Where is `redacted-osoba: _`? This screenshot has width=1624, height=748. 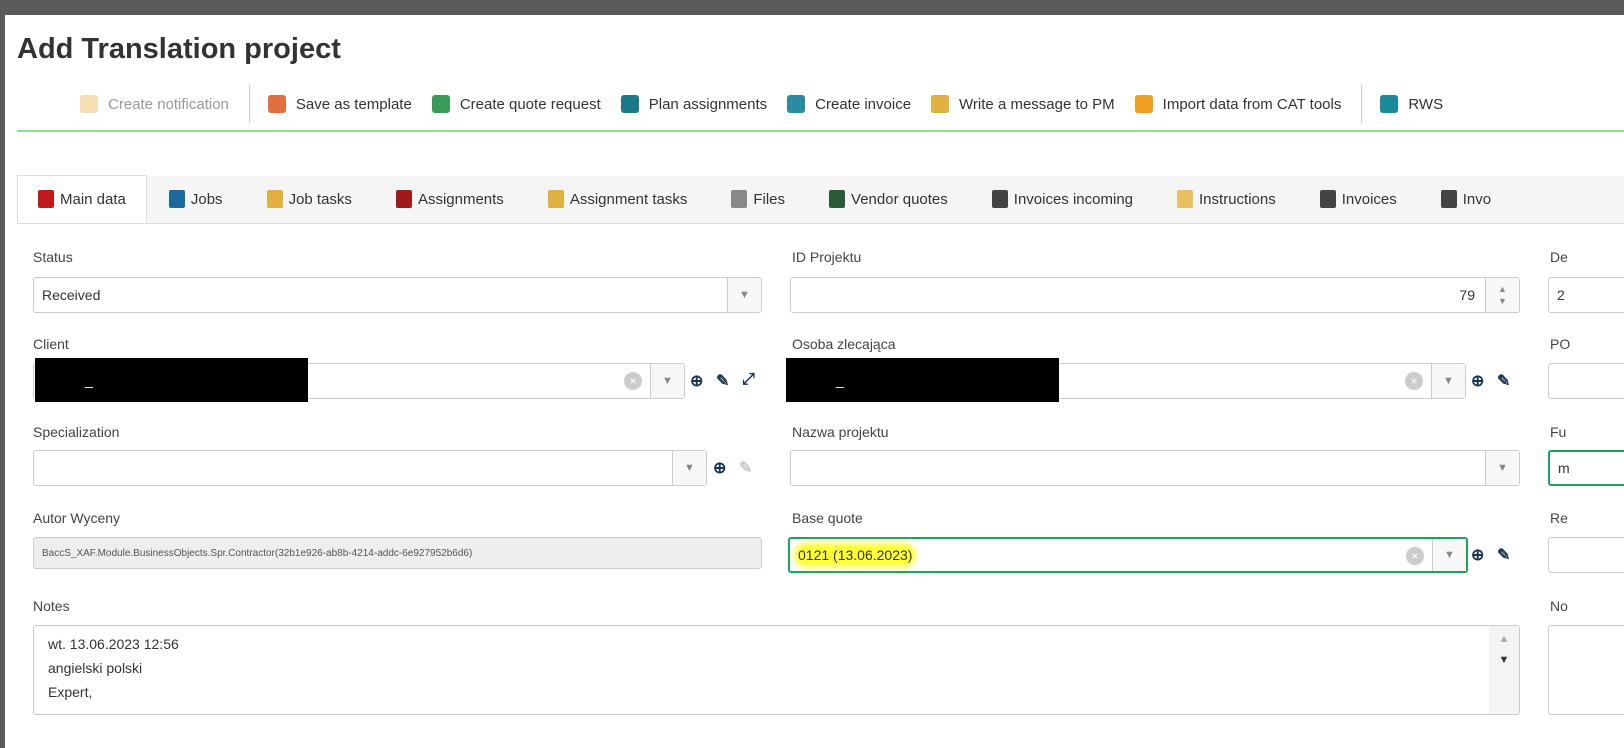 redacted-osoba: _ is located at coordinates (922, 380).